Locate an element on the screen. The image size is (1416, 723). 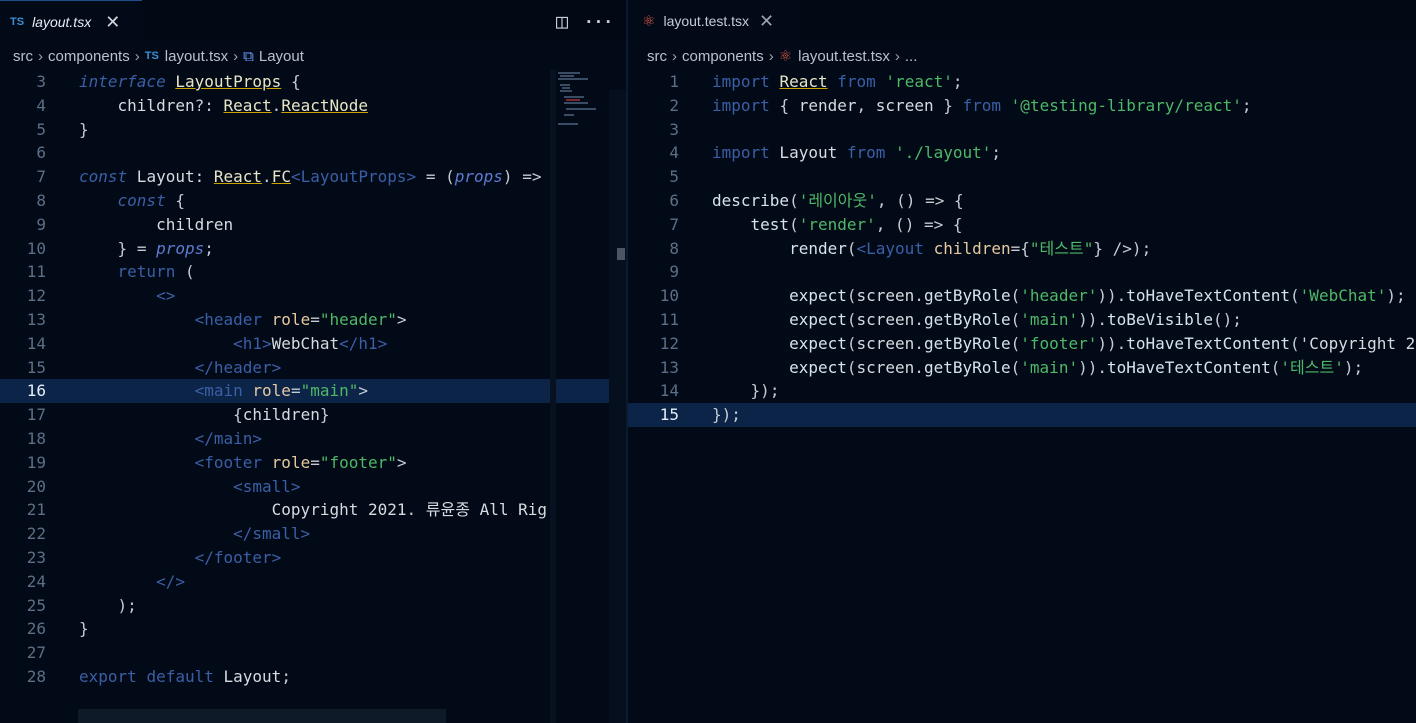
code-line: 16 <main role="main"> is located at coordinates (313, 391).